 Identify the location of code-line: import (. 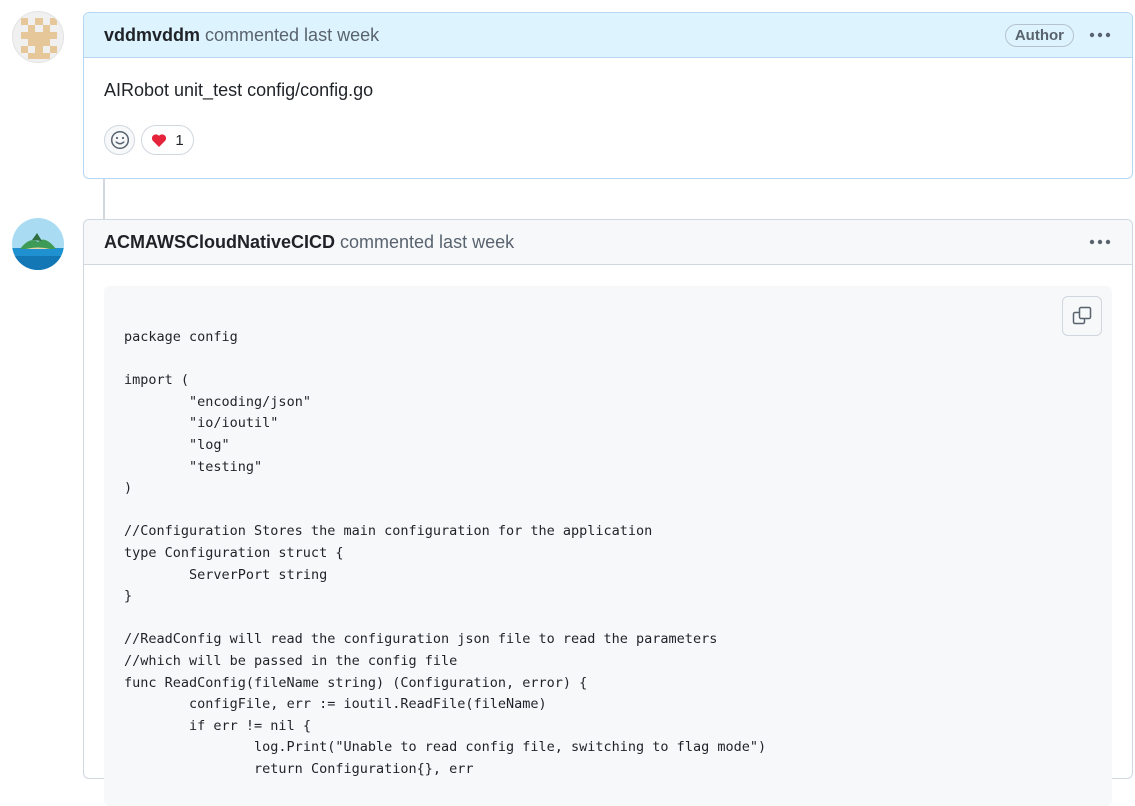
(157, 380).